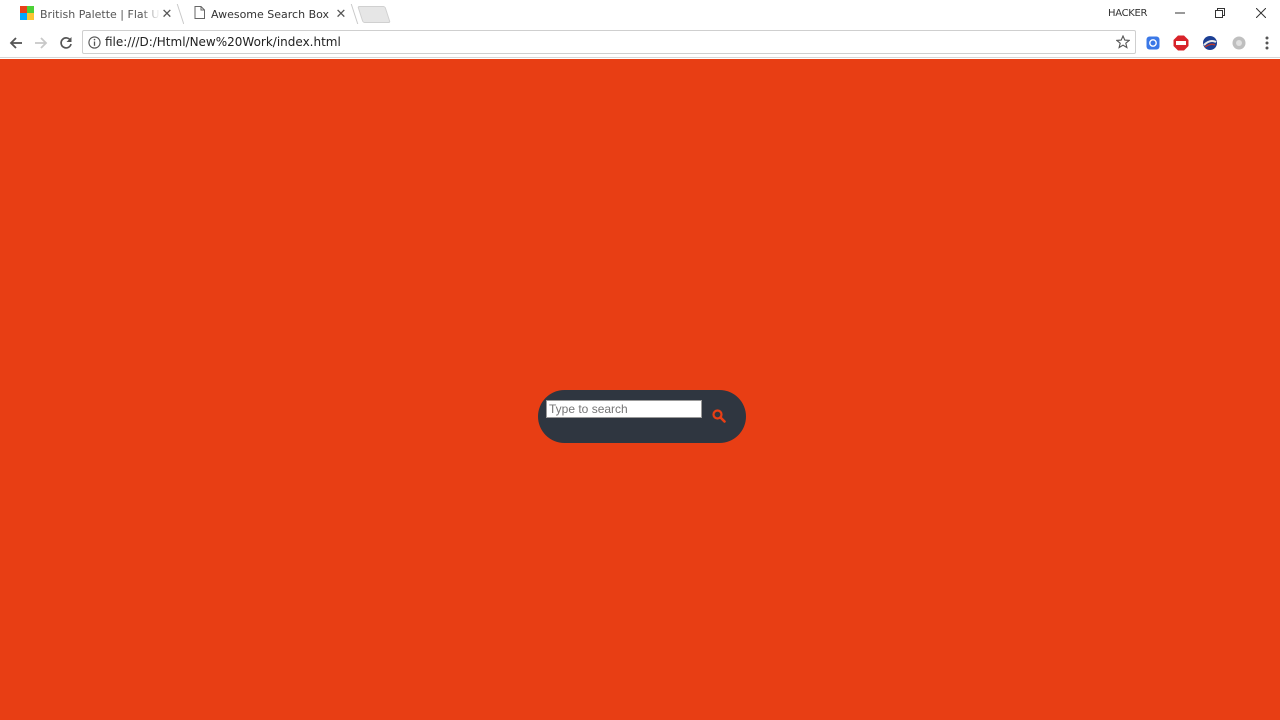 Image resolution: width=1280 pixels, height=720 pixels. I want to click on adblock-icon, so click(1181, 43).